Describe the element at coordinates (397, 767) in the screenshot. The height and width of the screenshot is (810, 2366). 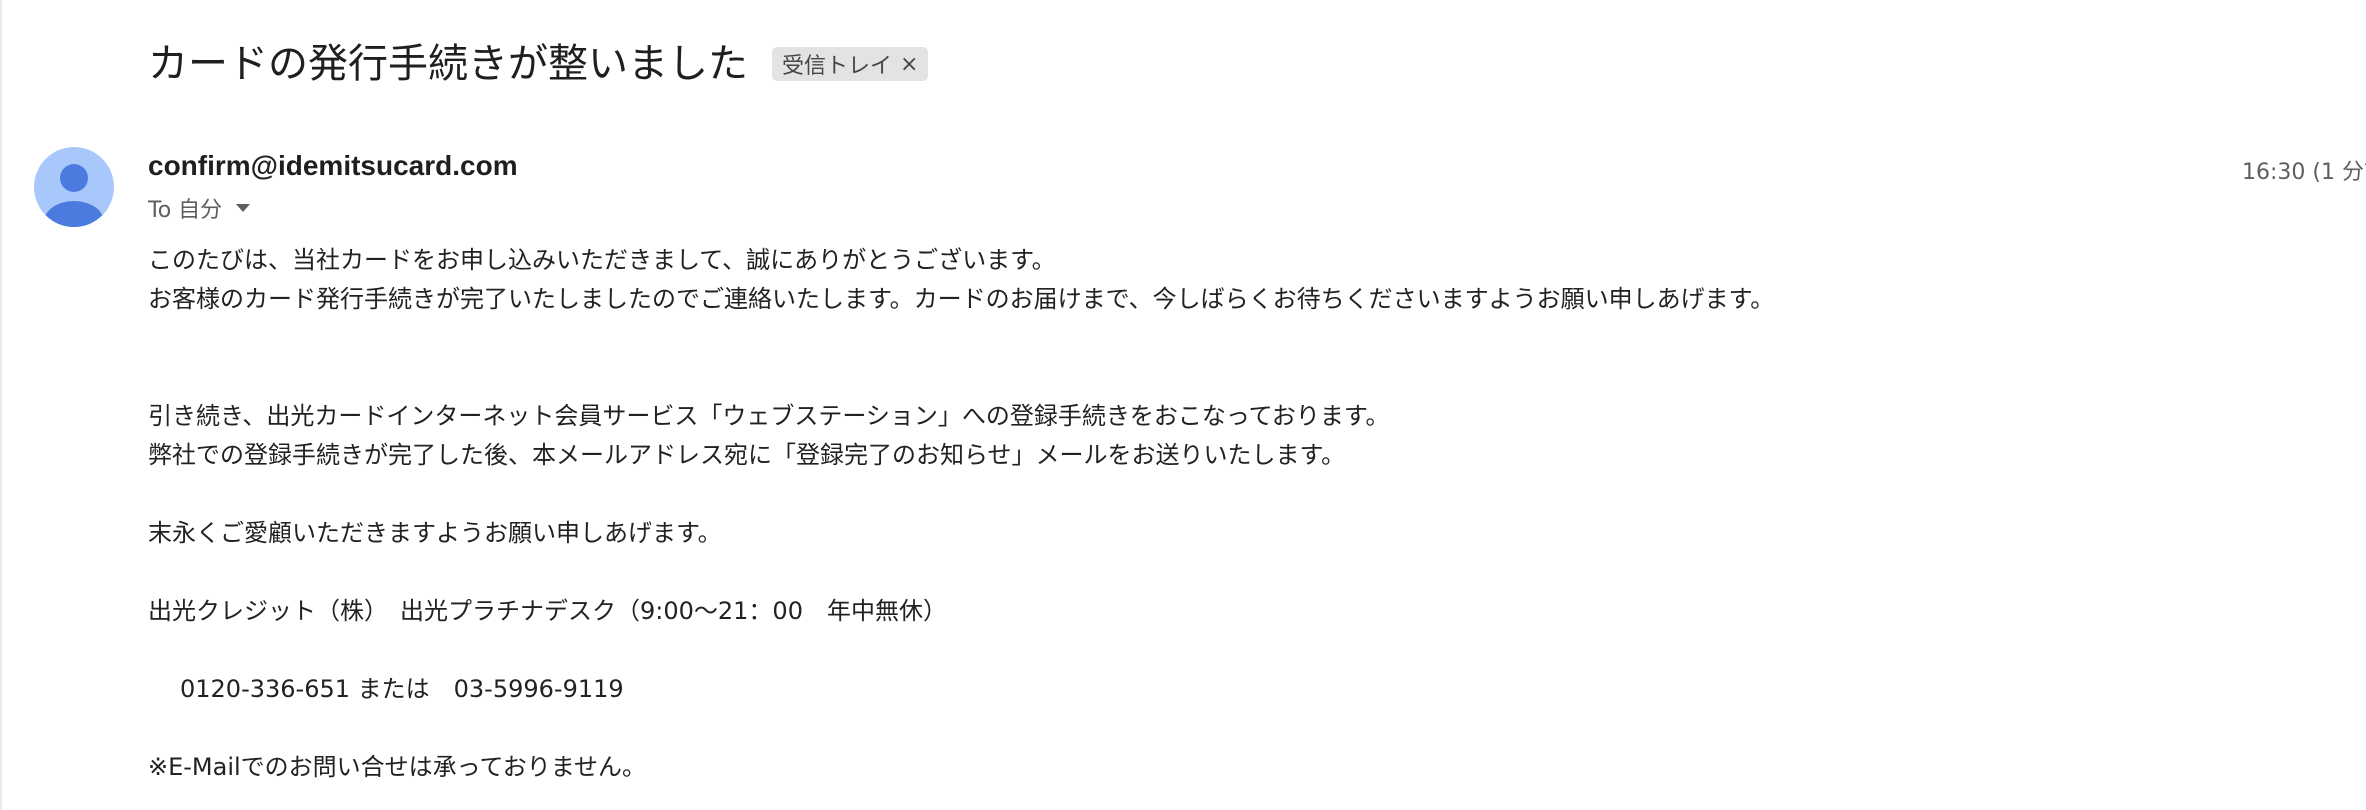
I see `body-line: ※E-Mailでのお問い合せは承っておりません。` at that location.